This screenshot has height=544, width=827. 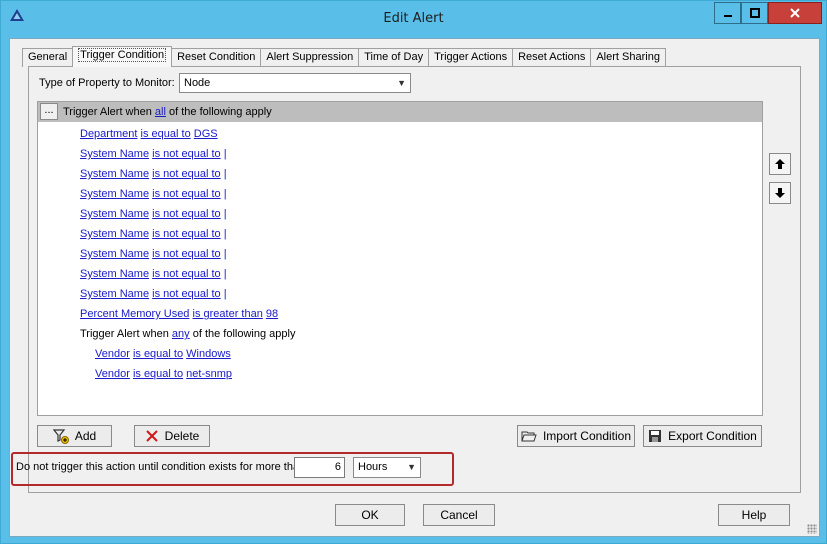 What do you see at coordinates (727, 16) in the screenshot?
I see `minimize-icon` at bounding box center [727, 16].